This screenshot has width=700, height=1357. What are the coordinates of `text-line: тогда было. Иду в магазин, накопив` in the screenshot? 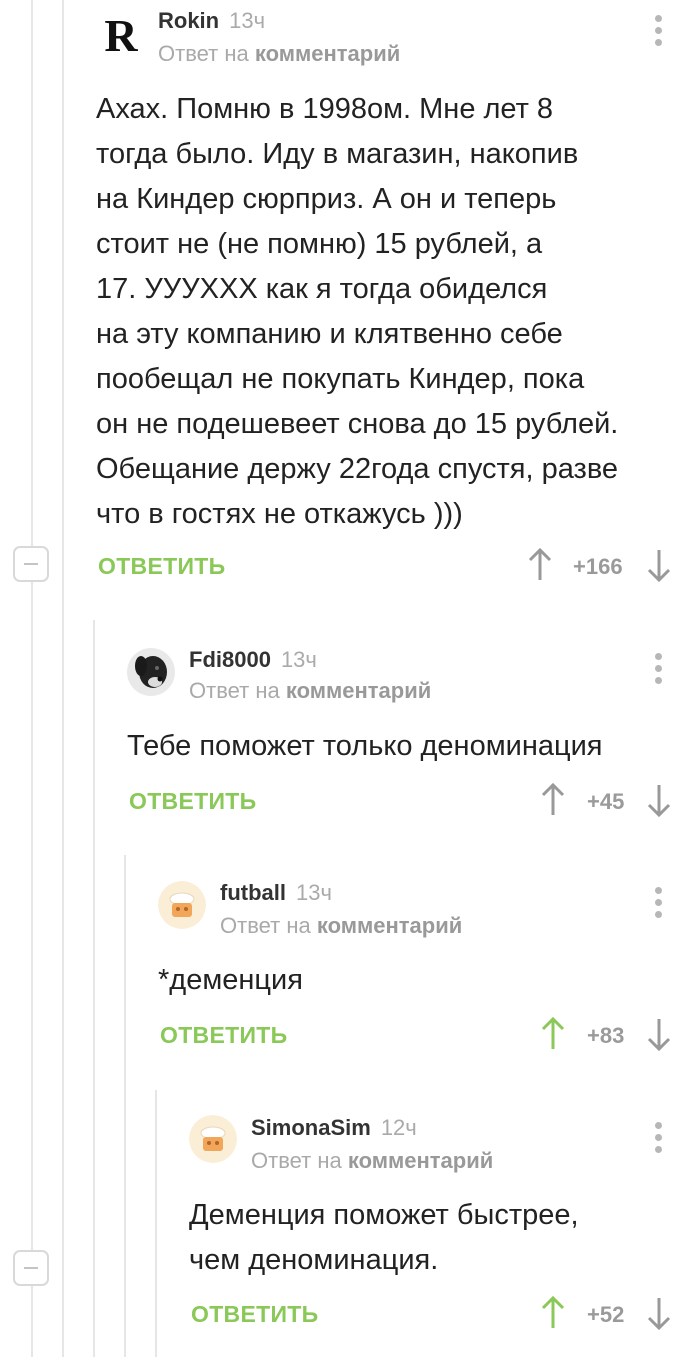 It's located at (337, 154).